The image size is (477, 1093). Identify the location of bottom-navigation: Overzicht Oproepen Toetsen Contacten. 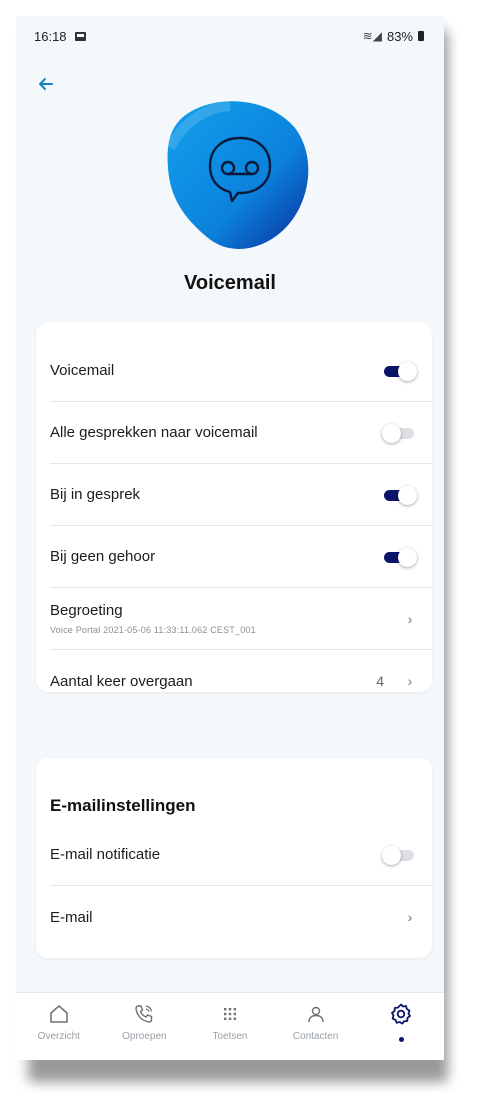
(230, 1026).